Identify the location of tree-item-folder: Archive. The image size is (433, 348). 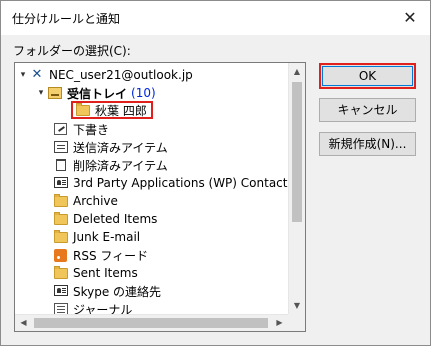
(85, 201).